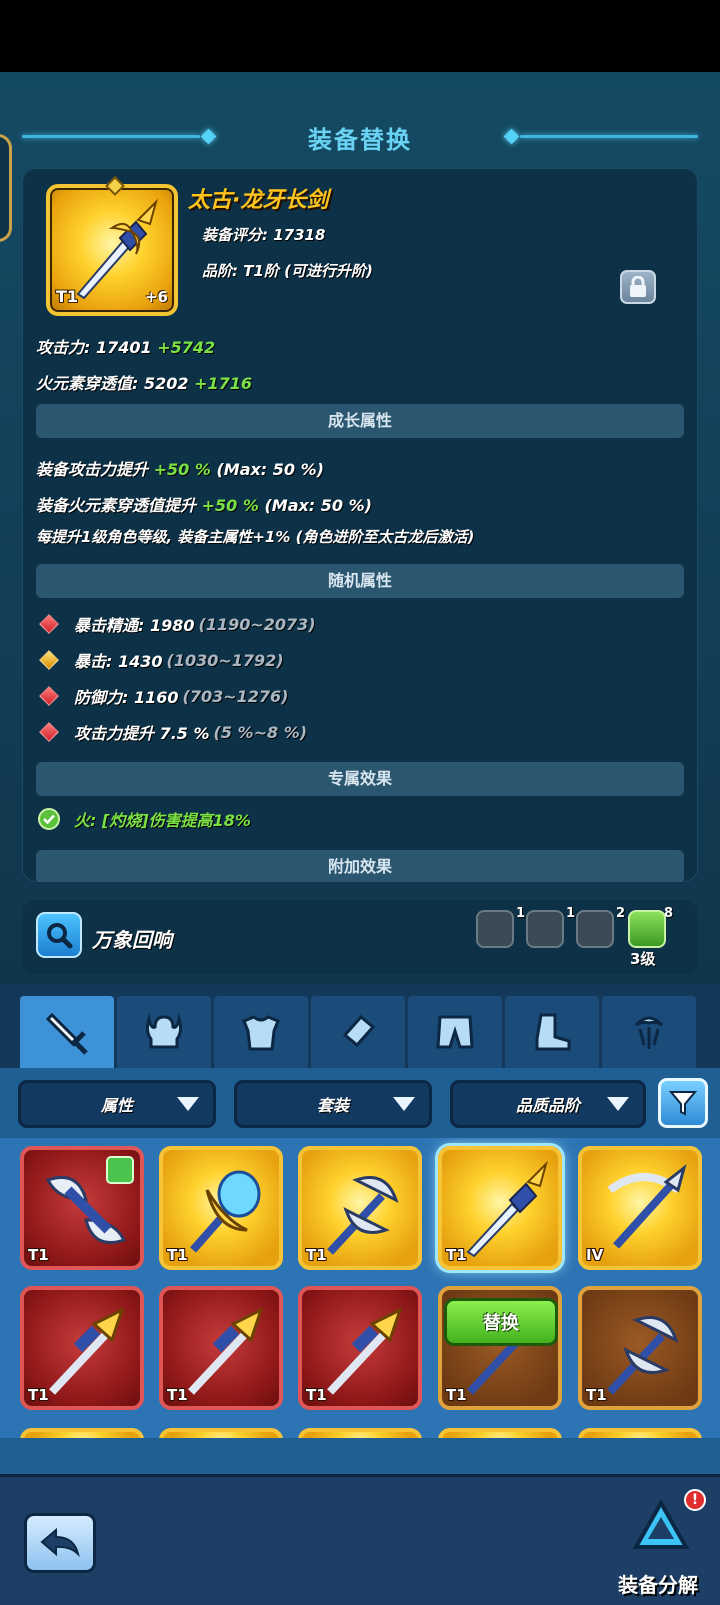  I want to click on equipped-badge-icon, so click(120, 1170).